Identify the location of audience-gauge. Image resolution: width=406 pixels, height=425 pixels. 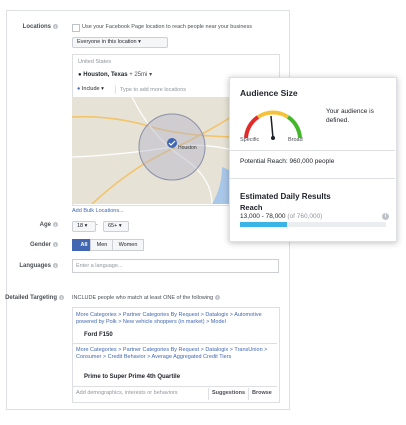
(273, 125).